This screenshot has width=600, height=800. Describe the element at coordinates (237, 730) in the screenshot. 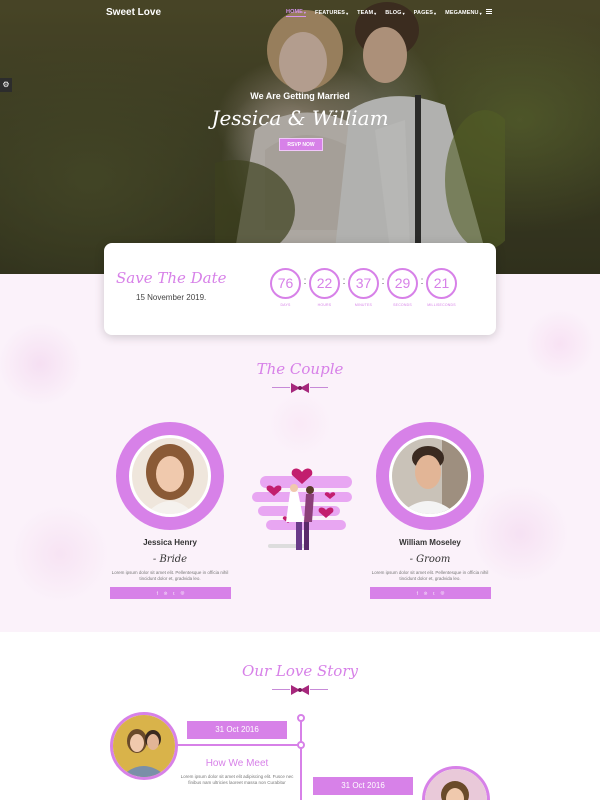

I see `story-date-1: 31 Oct 2016` at that location.